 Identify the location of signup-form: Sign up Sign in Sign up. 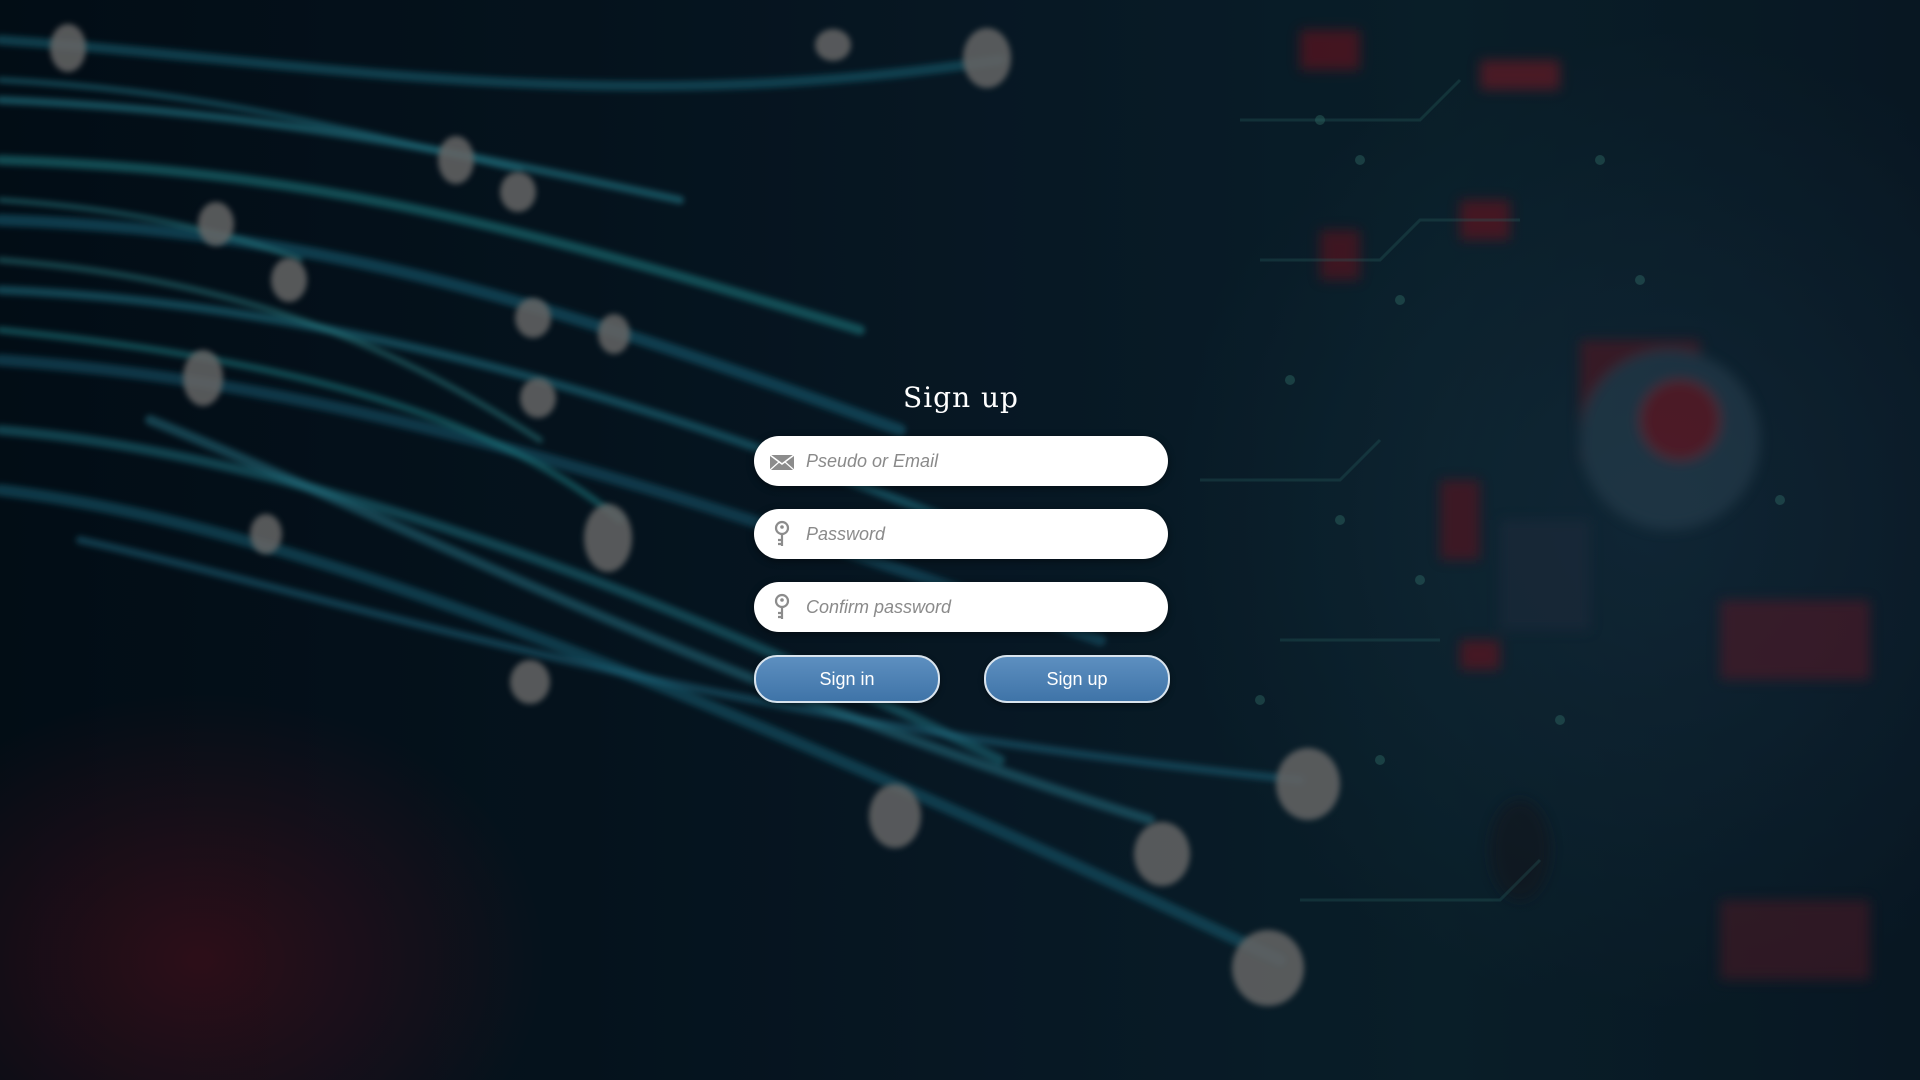
(962, 540).